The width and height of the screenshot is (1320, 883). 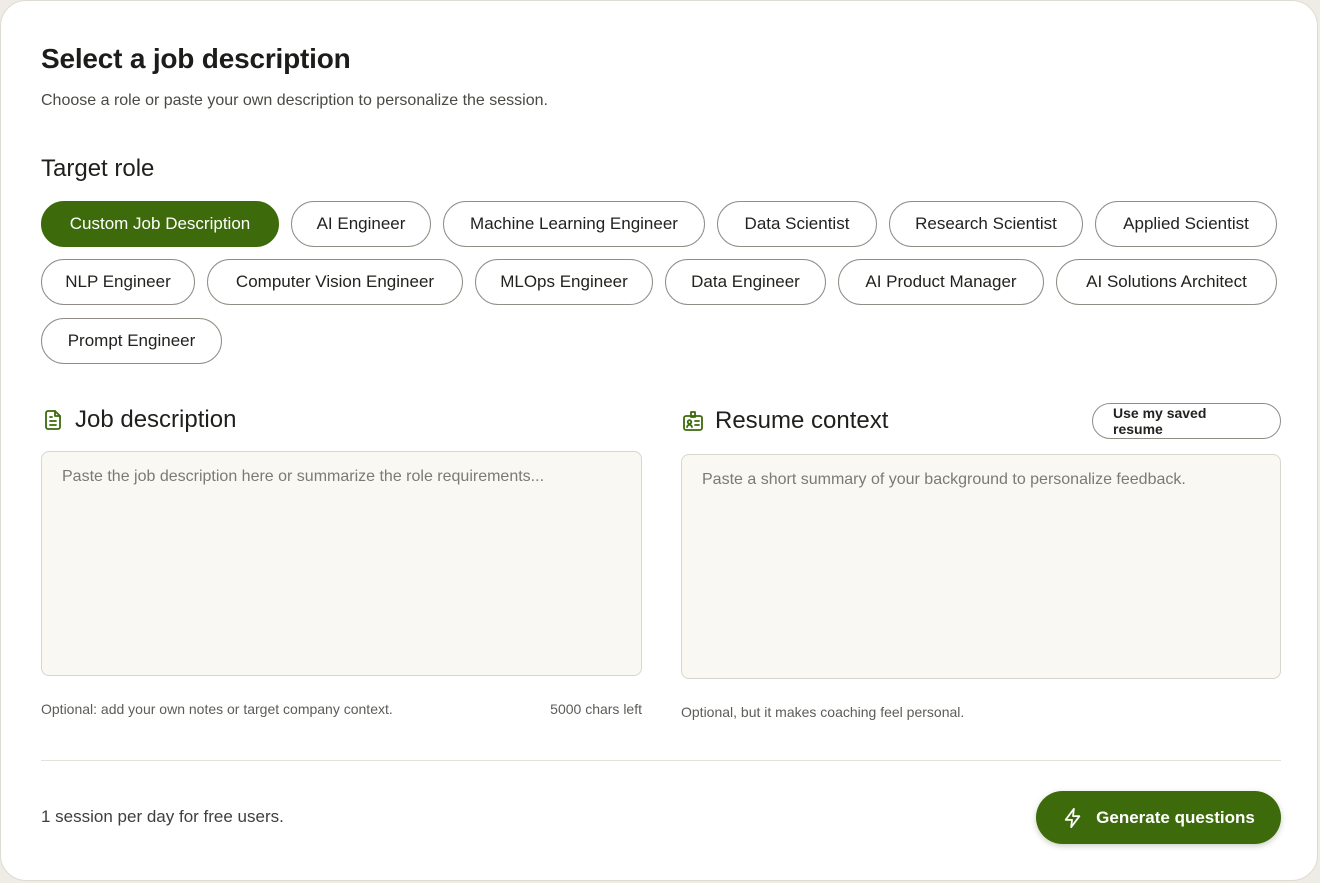 I want to click on target-role-label: Target role, so click(x=98, y=168).